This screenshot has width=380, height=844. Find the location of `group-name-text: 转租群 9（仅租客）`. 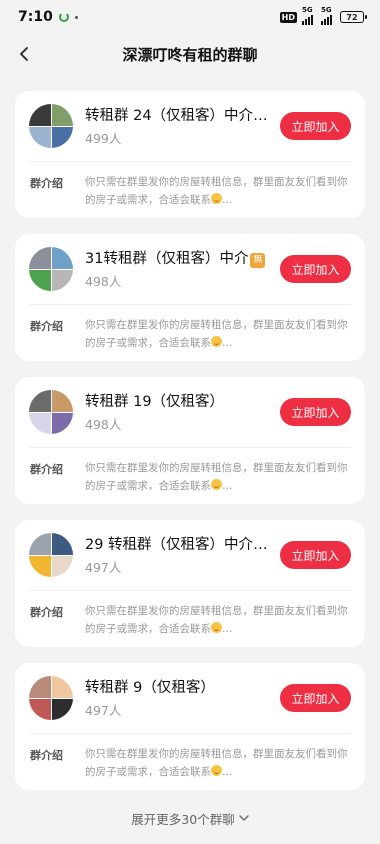

group-name-text: 转租群 9（仅租客） is located at coordinates (150, 687).